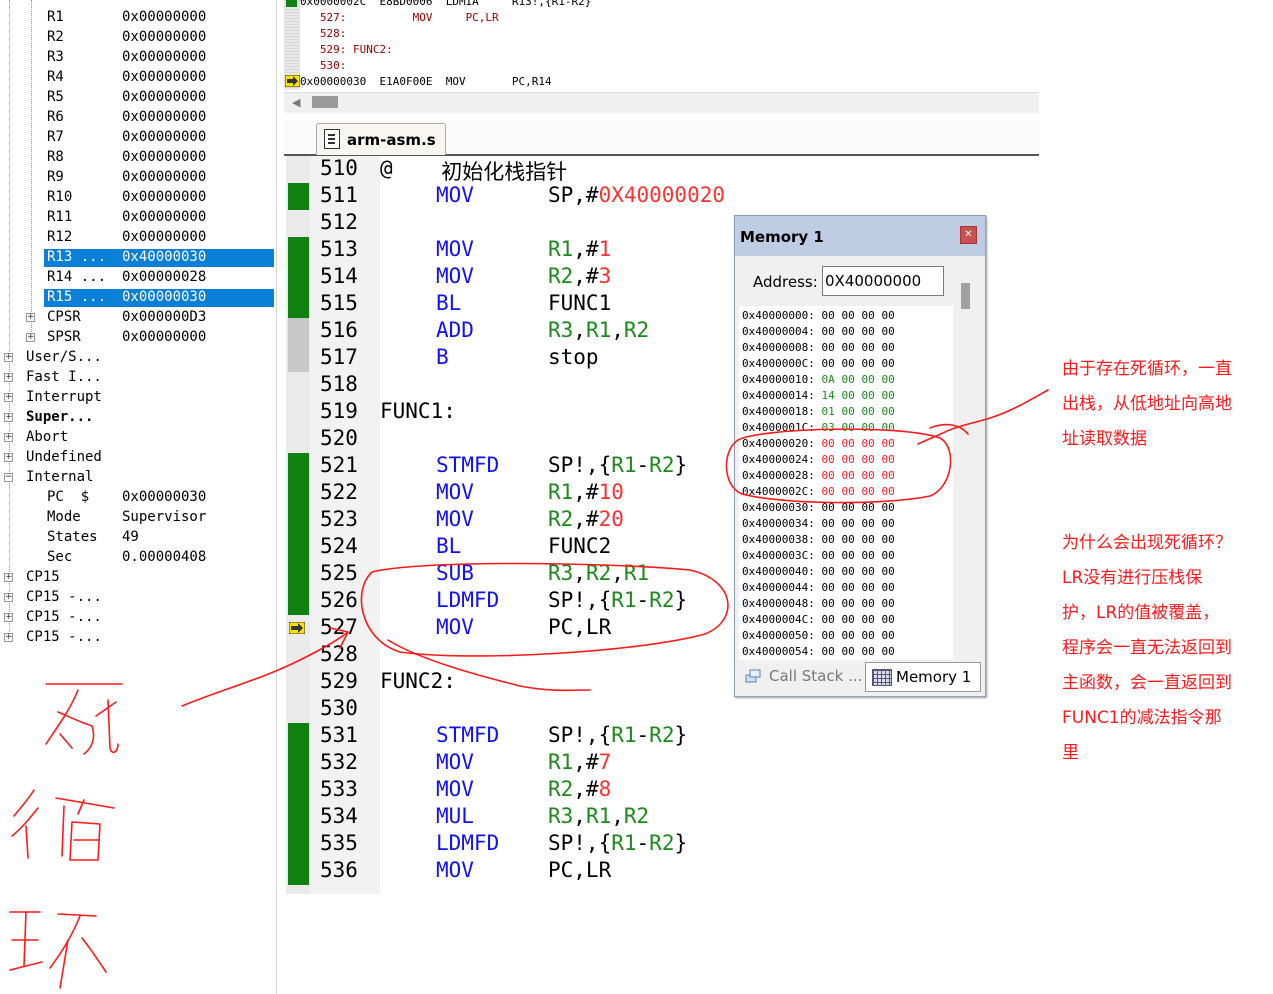 Image resolution: width=1273 pixels, height=994 pixels. What do you see at coordinates (661, 763) in the screenshot?
I see `code-line: 532 MOV R1,#7` at bounding box center [661, 763].